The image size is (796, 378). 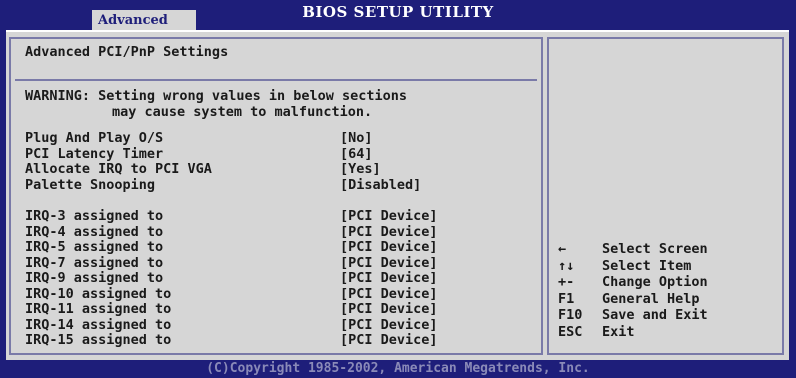 I want to click on irq-label: IRQ-10 assigned to, so click(x=98, y=293).